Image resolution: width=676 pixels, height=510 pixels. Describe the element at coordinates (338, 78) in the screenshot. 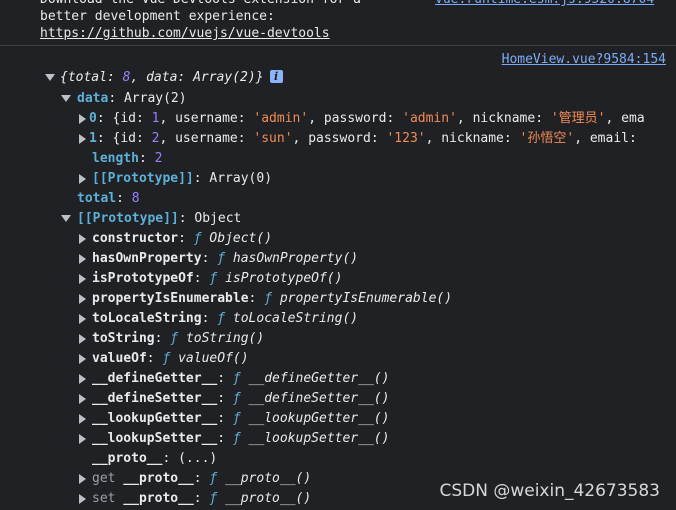

I see `root-object-row: {total: 8, data: Array(2)} i` at that location.